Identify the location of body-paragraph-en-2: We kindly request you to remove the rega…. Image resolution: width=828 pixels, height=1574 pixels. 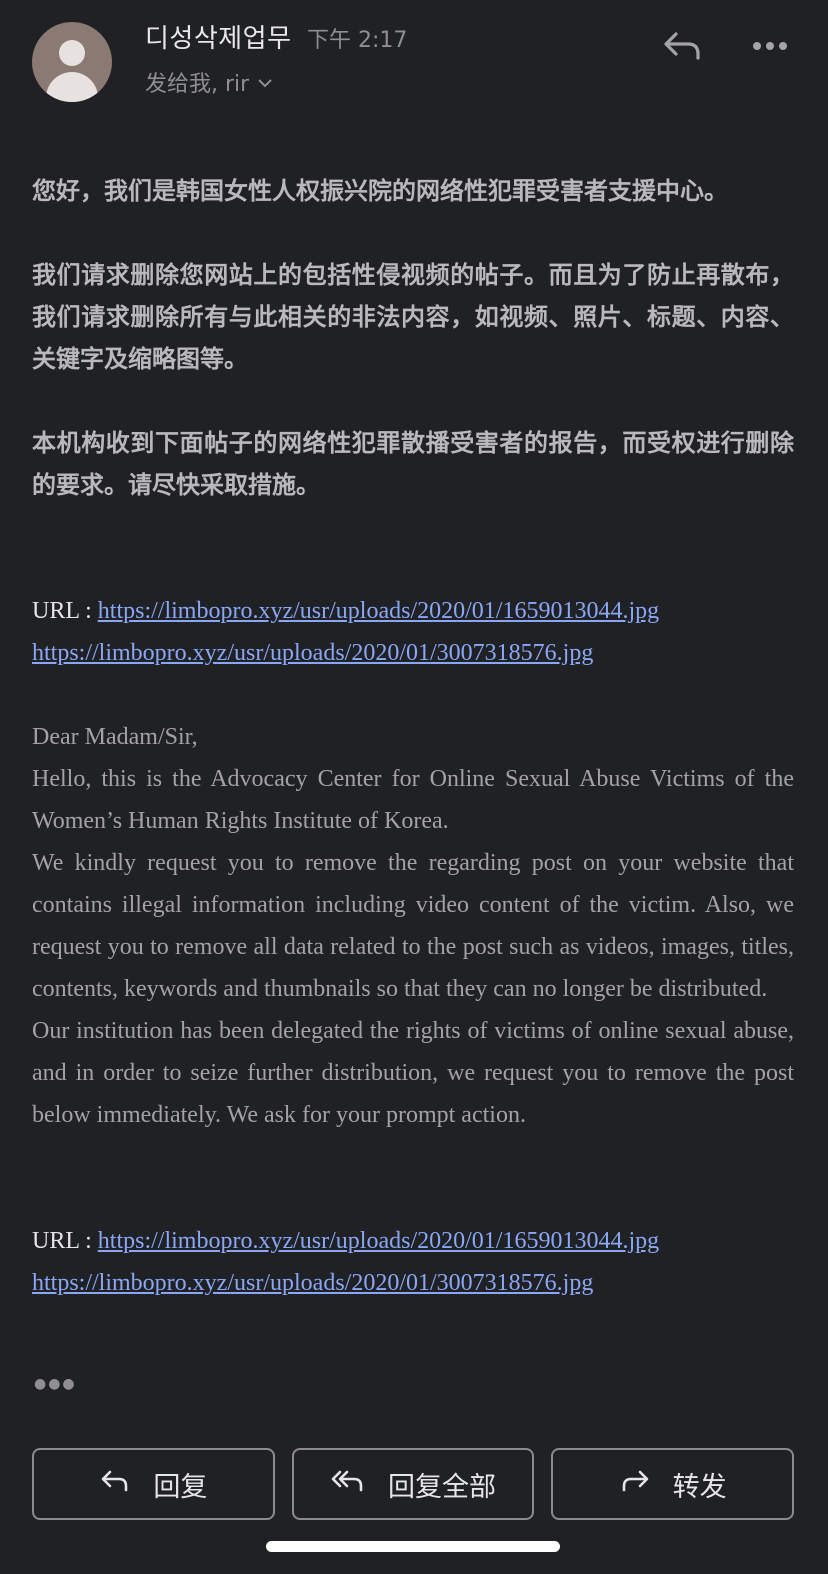
(413, 926).